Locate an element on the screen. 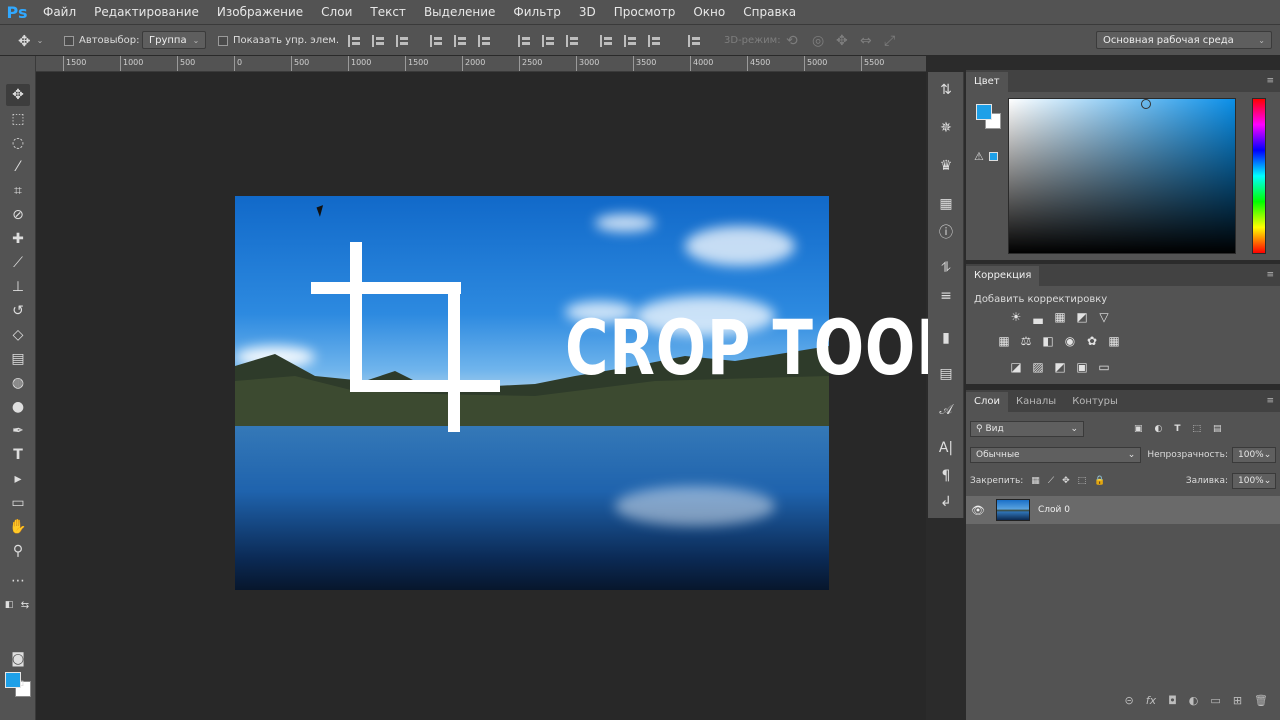 This screenshot has width=1280, height=720. tab-color: Цвет is located at coordinates (987, 82).